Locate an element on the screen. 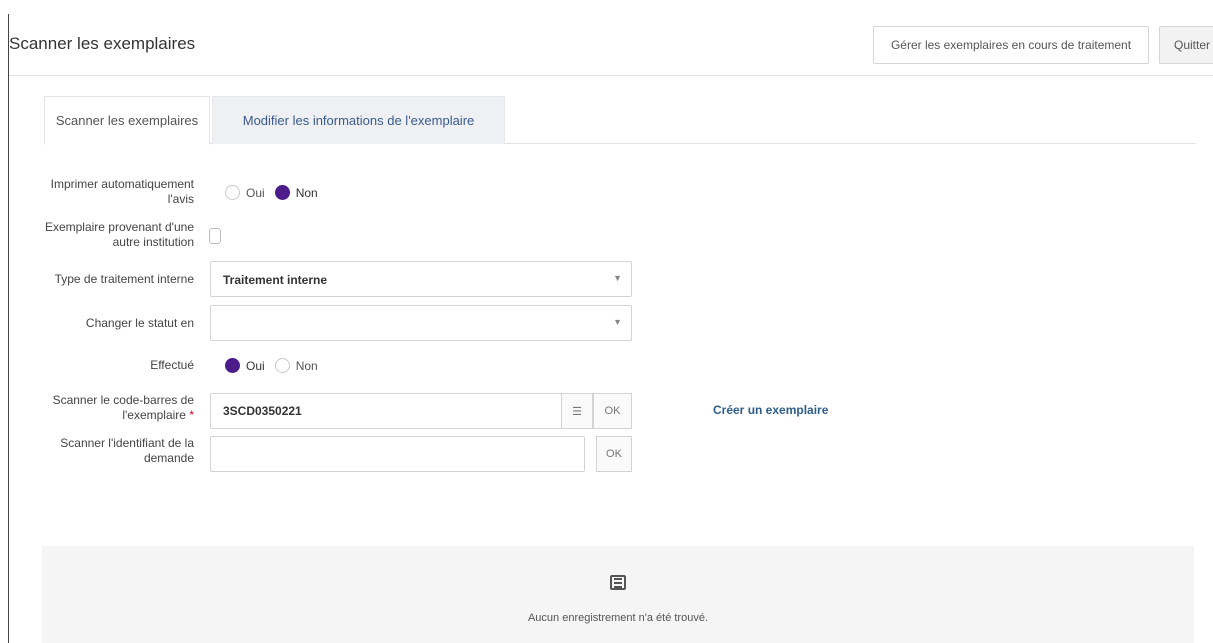 The height and width of the screenshot is (643, 1213). empty-results-message: Aucun enregistrement n'a été trouvé. is located at coordinates (618, 618).